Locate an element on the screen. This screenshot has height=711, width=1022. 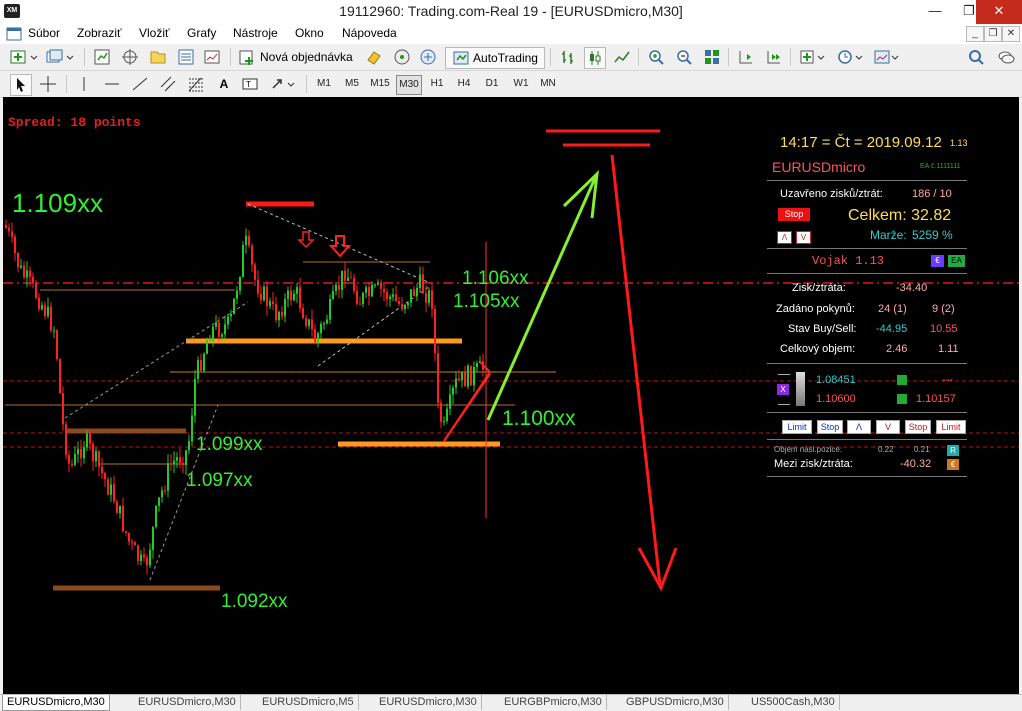
strategy-tester-icon is located at coordinates (212, 57).